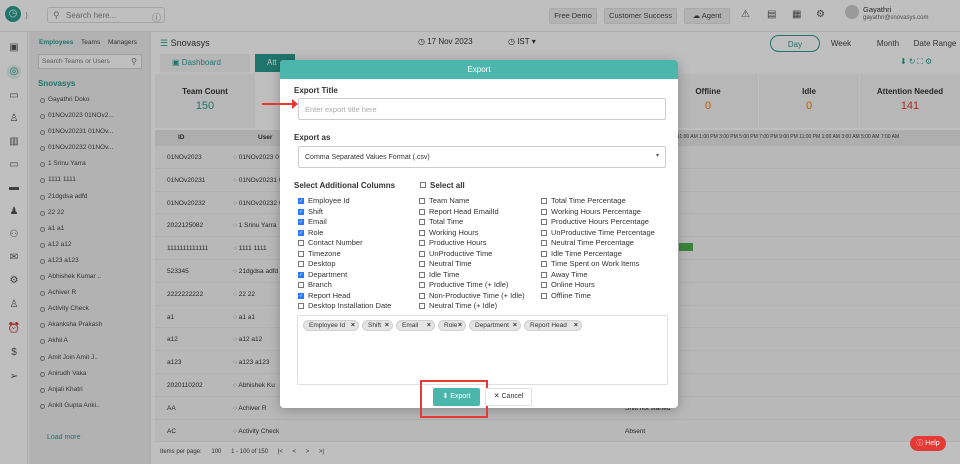 The image size is (960, 464). Describe the element at coordinates (329, 200) in the screenshot. I see `column-option-label: Employee Id` at that location.